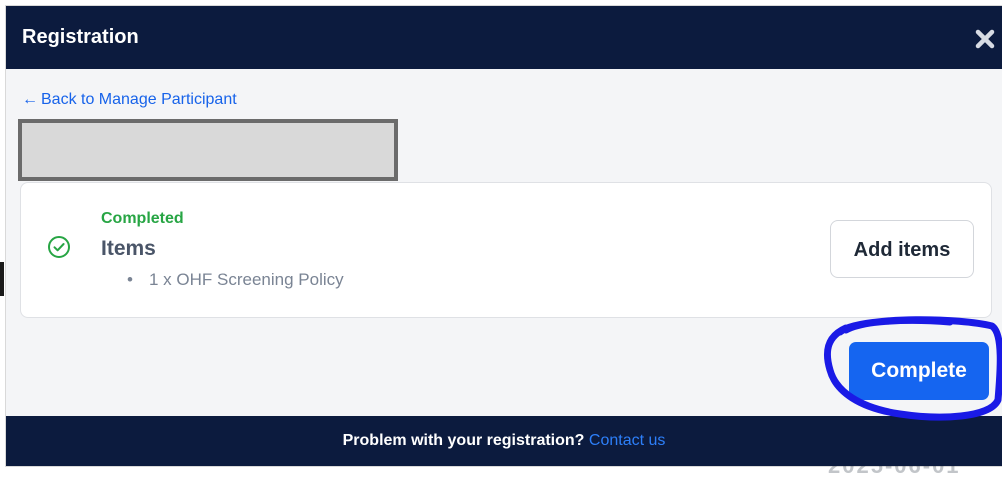  I want to click on contact-us-link: Contact us, so click(627, 440).